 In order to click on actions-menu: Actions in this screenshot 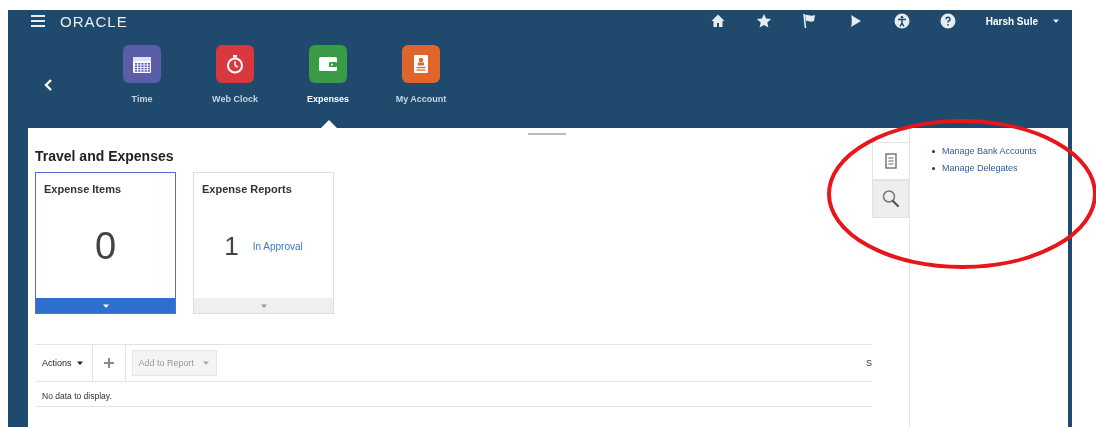, I will do `click(67, 363)`.